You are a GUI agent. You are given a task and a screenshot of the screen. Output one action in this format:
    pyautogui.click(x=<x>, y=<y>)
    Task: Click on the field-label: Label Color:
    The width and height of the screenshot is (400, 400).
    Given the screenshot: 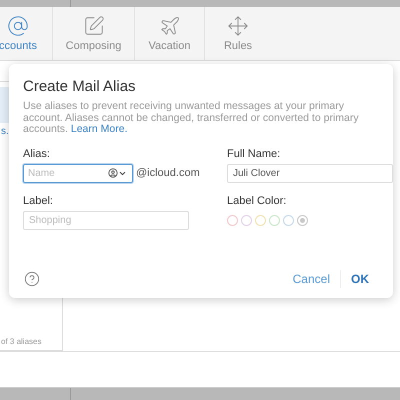 What is the action you would take?
    pyautogui.click(x=257, y=200)
    